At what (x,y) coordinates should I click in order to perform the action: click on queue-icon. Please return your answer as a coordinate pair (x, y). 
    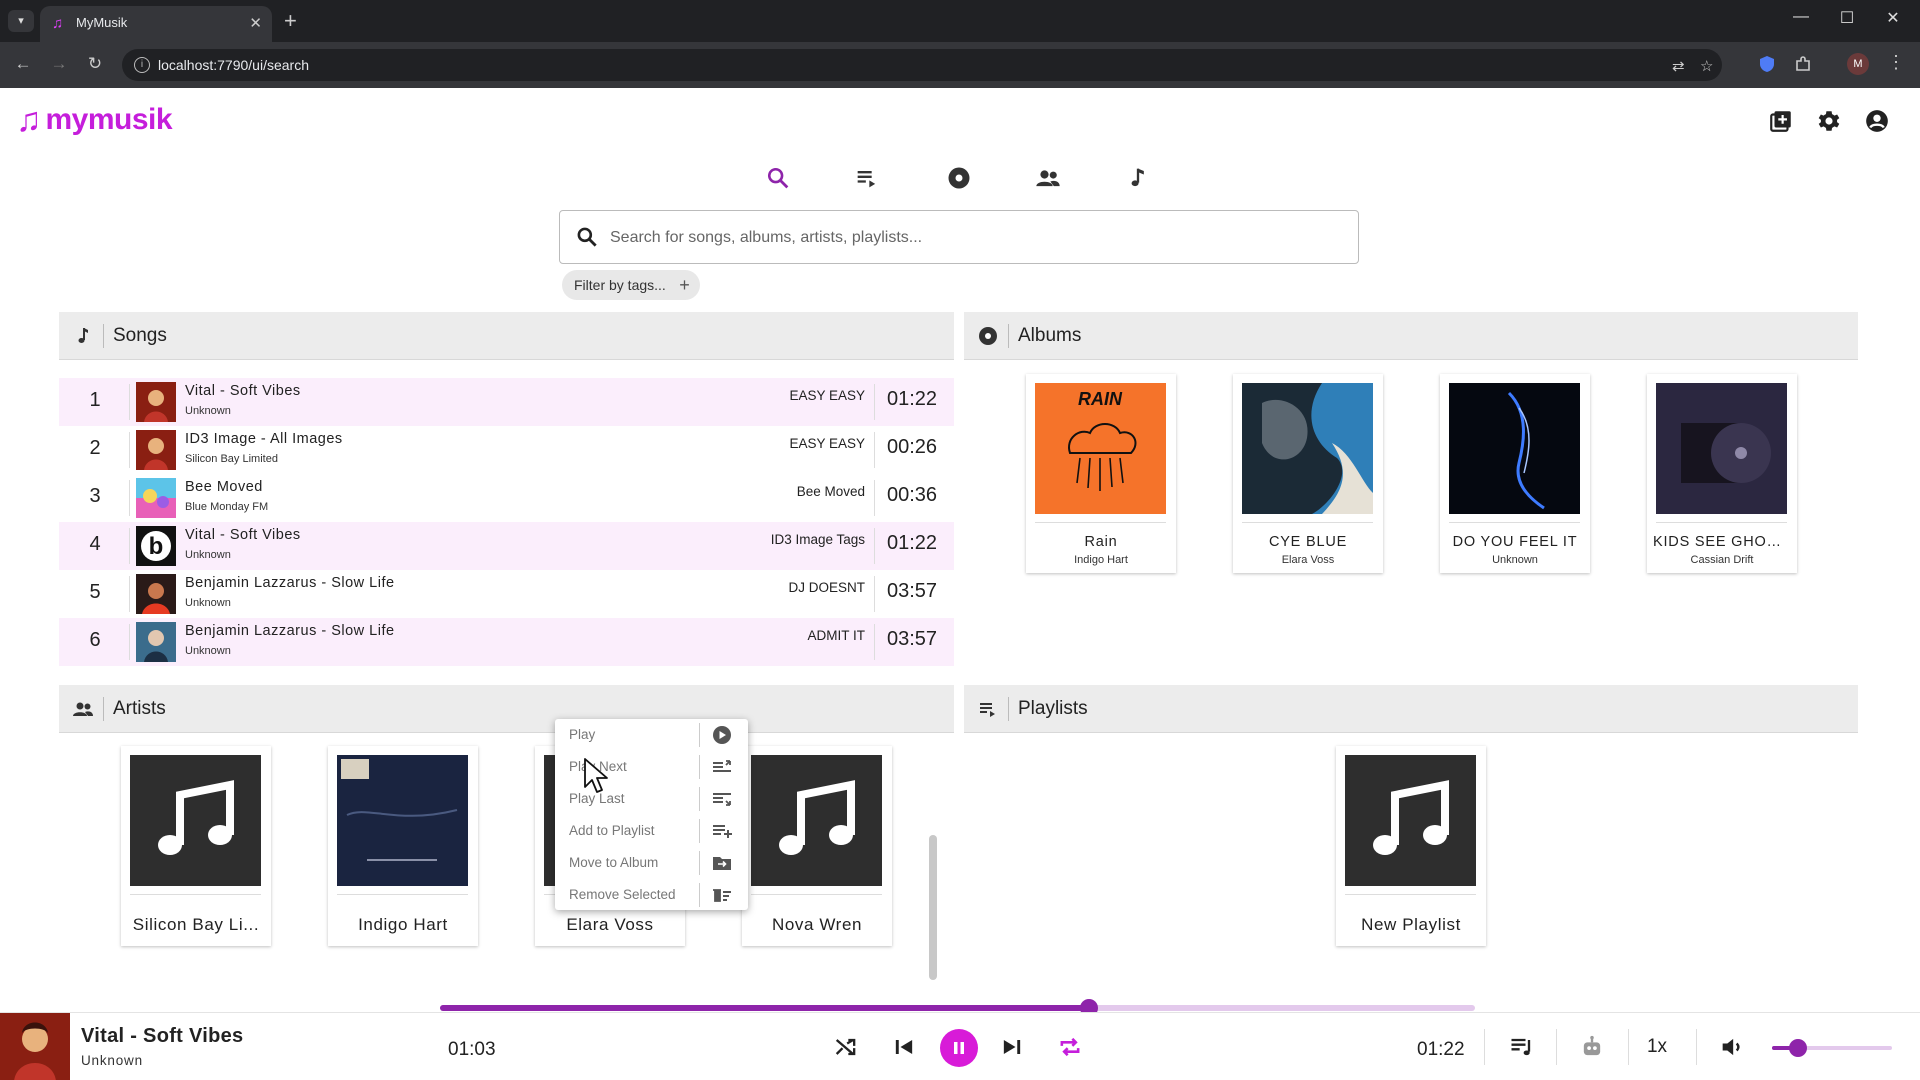
    Looking at the image, I should click on (1522, 1047).